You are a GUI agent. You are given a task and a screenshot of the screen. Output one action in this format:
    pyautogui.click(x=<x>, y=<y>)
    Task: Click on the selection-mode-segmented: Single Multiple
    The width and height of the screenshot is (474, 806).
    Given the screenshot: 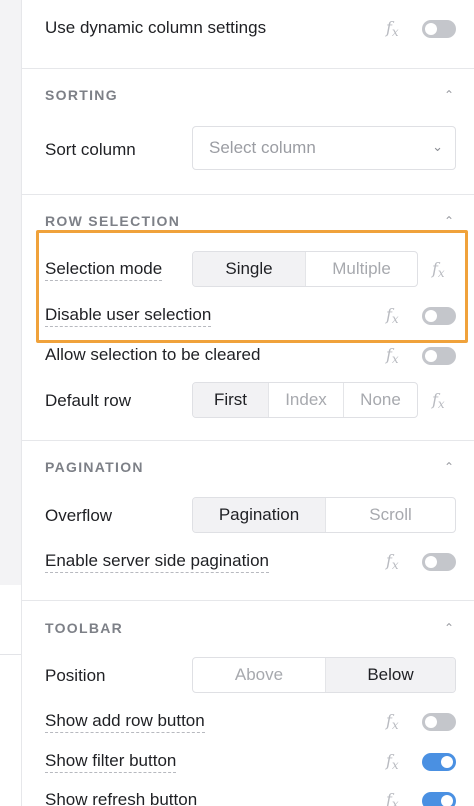 What is the action you would take?
    pyautogui.click(x=305, y=269)
    